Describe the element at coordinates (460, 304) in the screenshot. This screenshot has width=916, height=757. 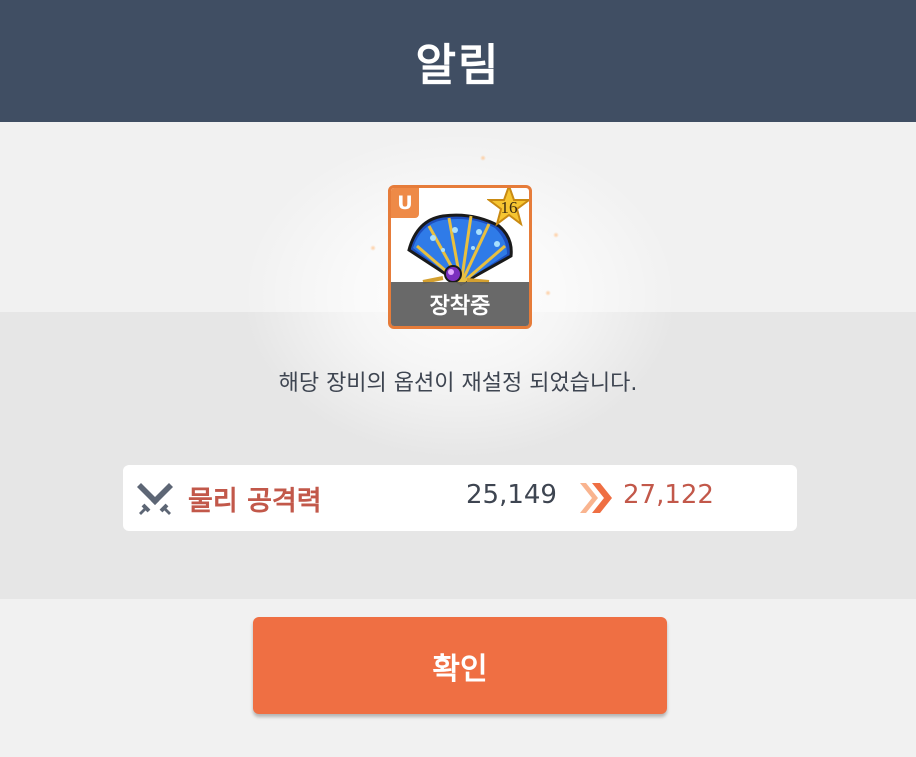
I see `equipped-label: 장착중` at that location.